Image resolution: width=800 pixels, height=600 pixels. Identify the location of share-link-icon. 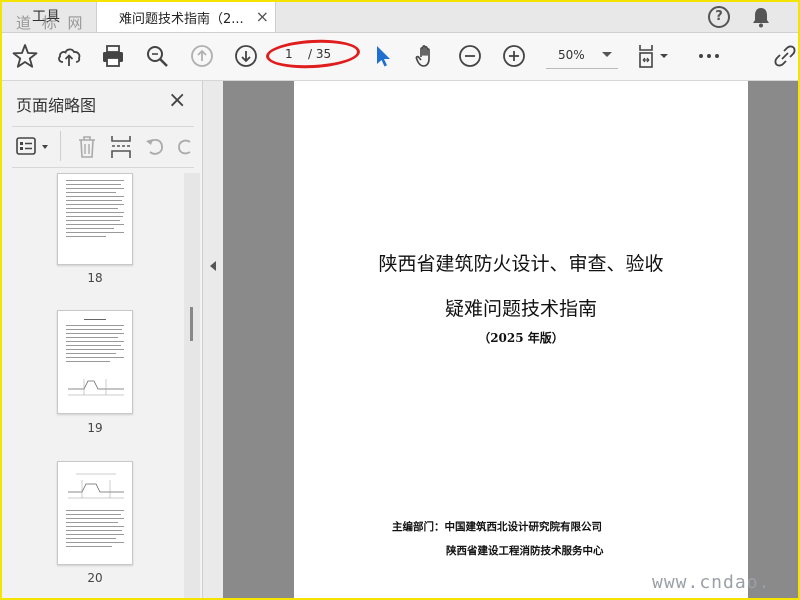
(785, 56).